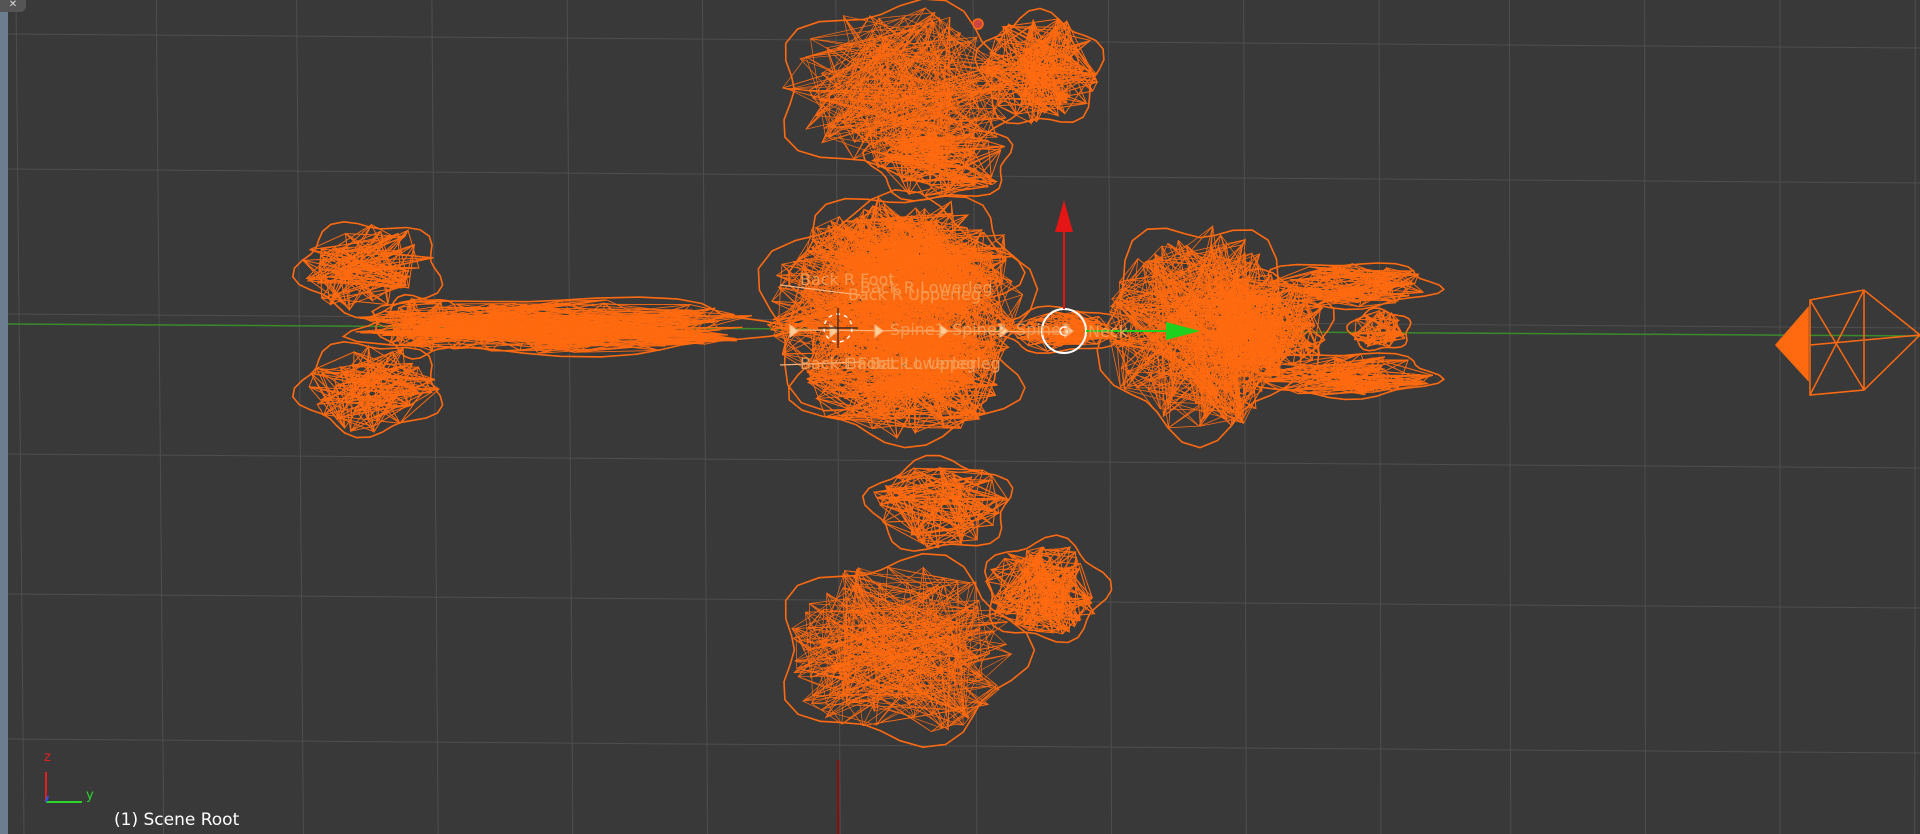 Image resolution: width=1920 pixels, height=834 pixels. Describe the element at coordinates (1043, 329) in the screenshot. I see `bone-label-spine3: Spine3` at that location.